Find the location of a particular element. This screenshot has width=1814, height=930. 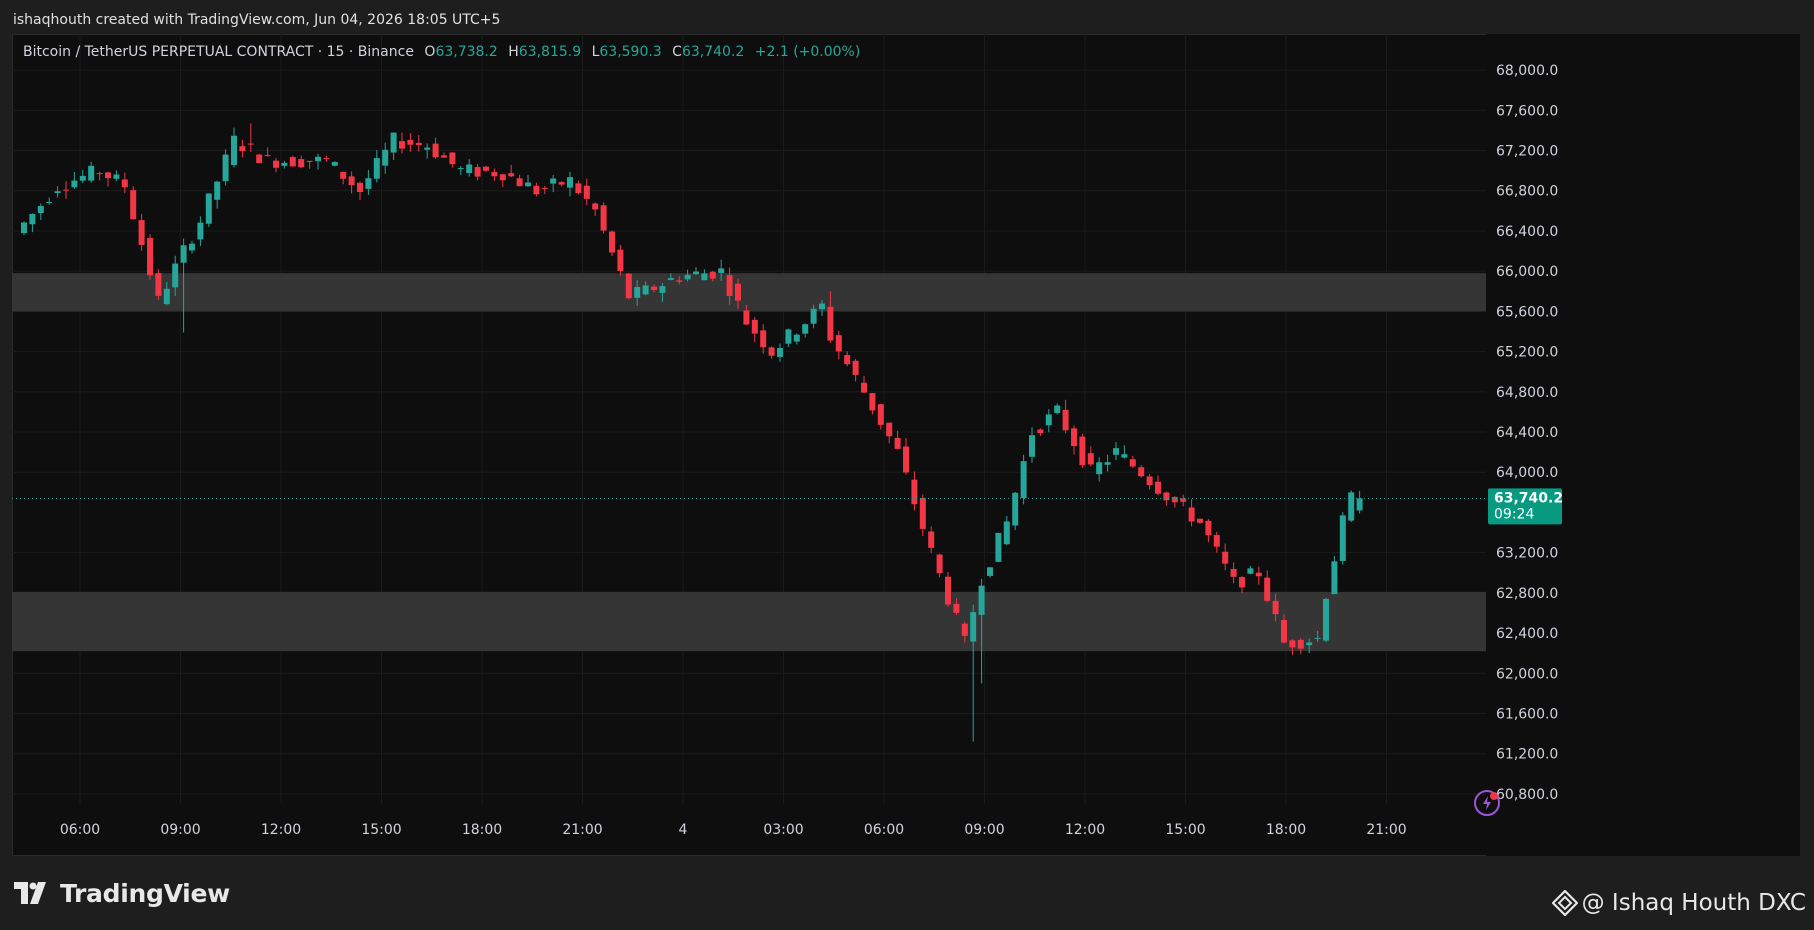

watermark-text: @ Ishaq Houth DXC is located at coordinates (1693, 903).